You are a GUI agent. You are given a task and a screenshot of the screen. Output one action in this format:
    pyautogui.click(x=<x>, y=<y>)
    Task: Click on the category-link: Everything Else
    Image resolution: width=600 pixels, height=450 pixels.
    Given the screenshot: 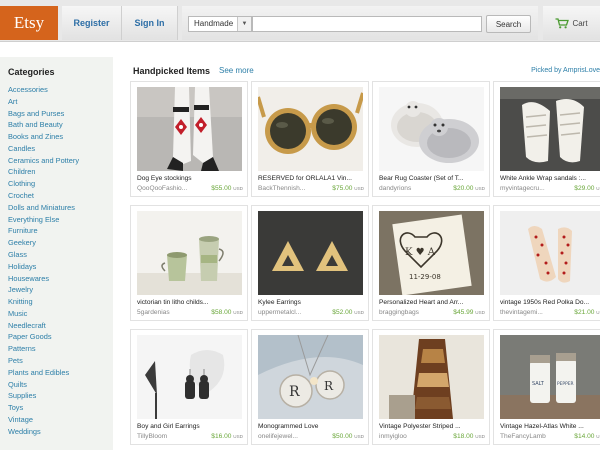 What is the action you would take?
    pyautogui.click(x=60, y=220)
    